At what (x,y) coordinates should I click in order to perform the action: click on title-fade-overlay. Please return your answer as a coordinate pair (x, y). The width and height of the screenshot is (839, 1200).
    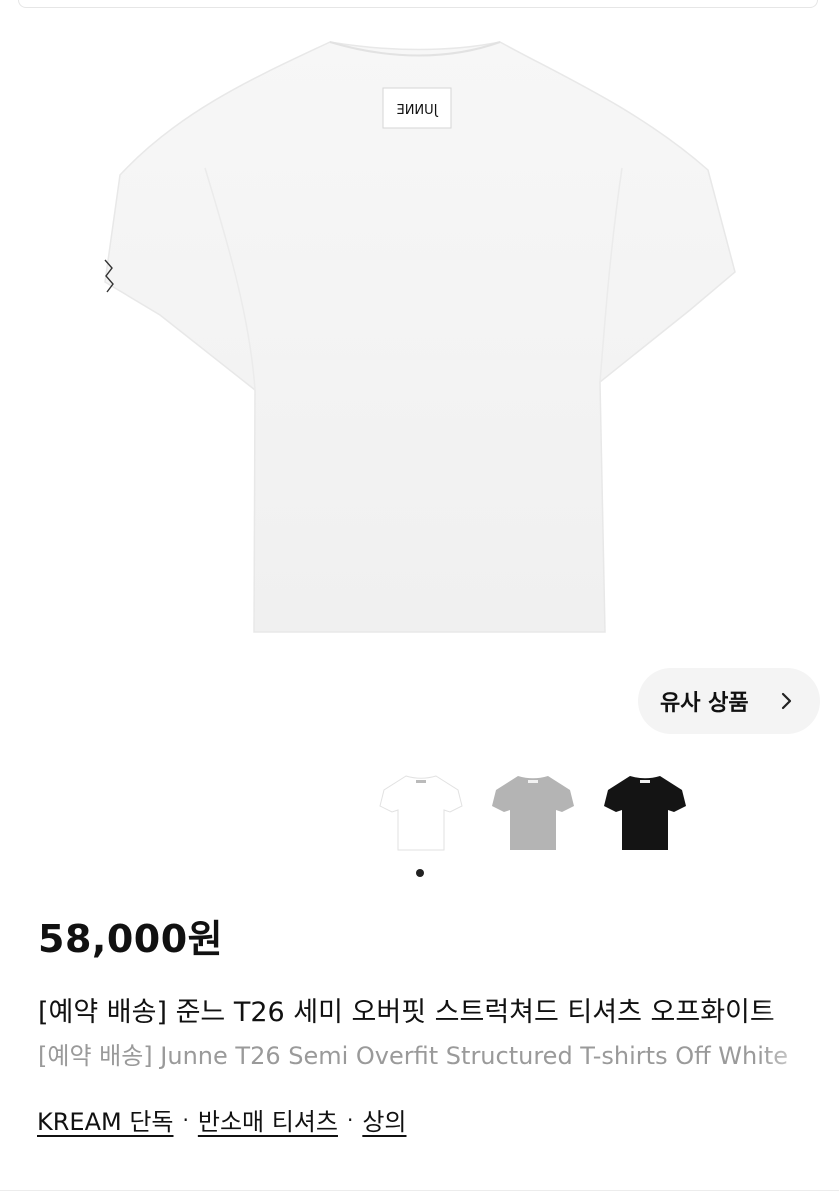
    Looking at the image, I should click on (799, 1030).